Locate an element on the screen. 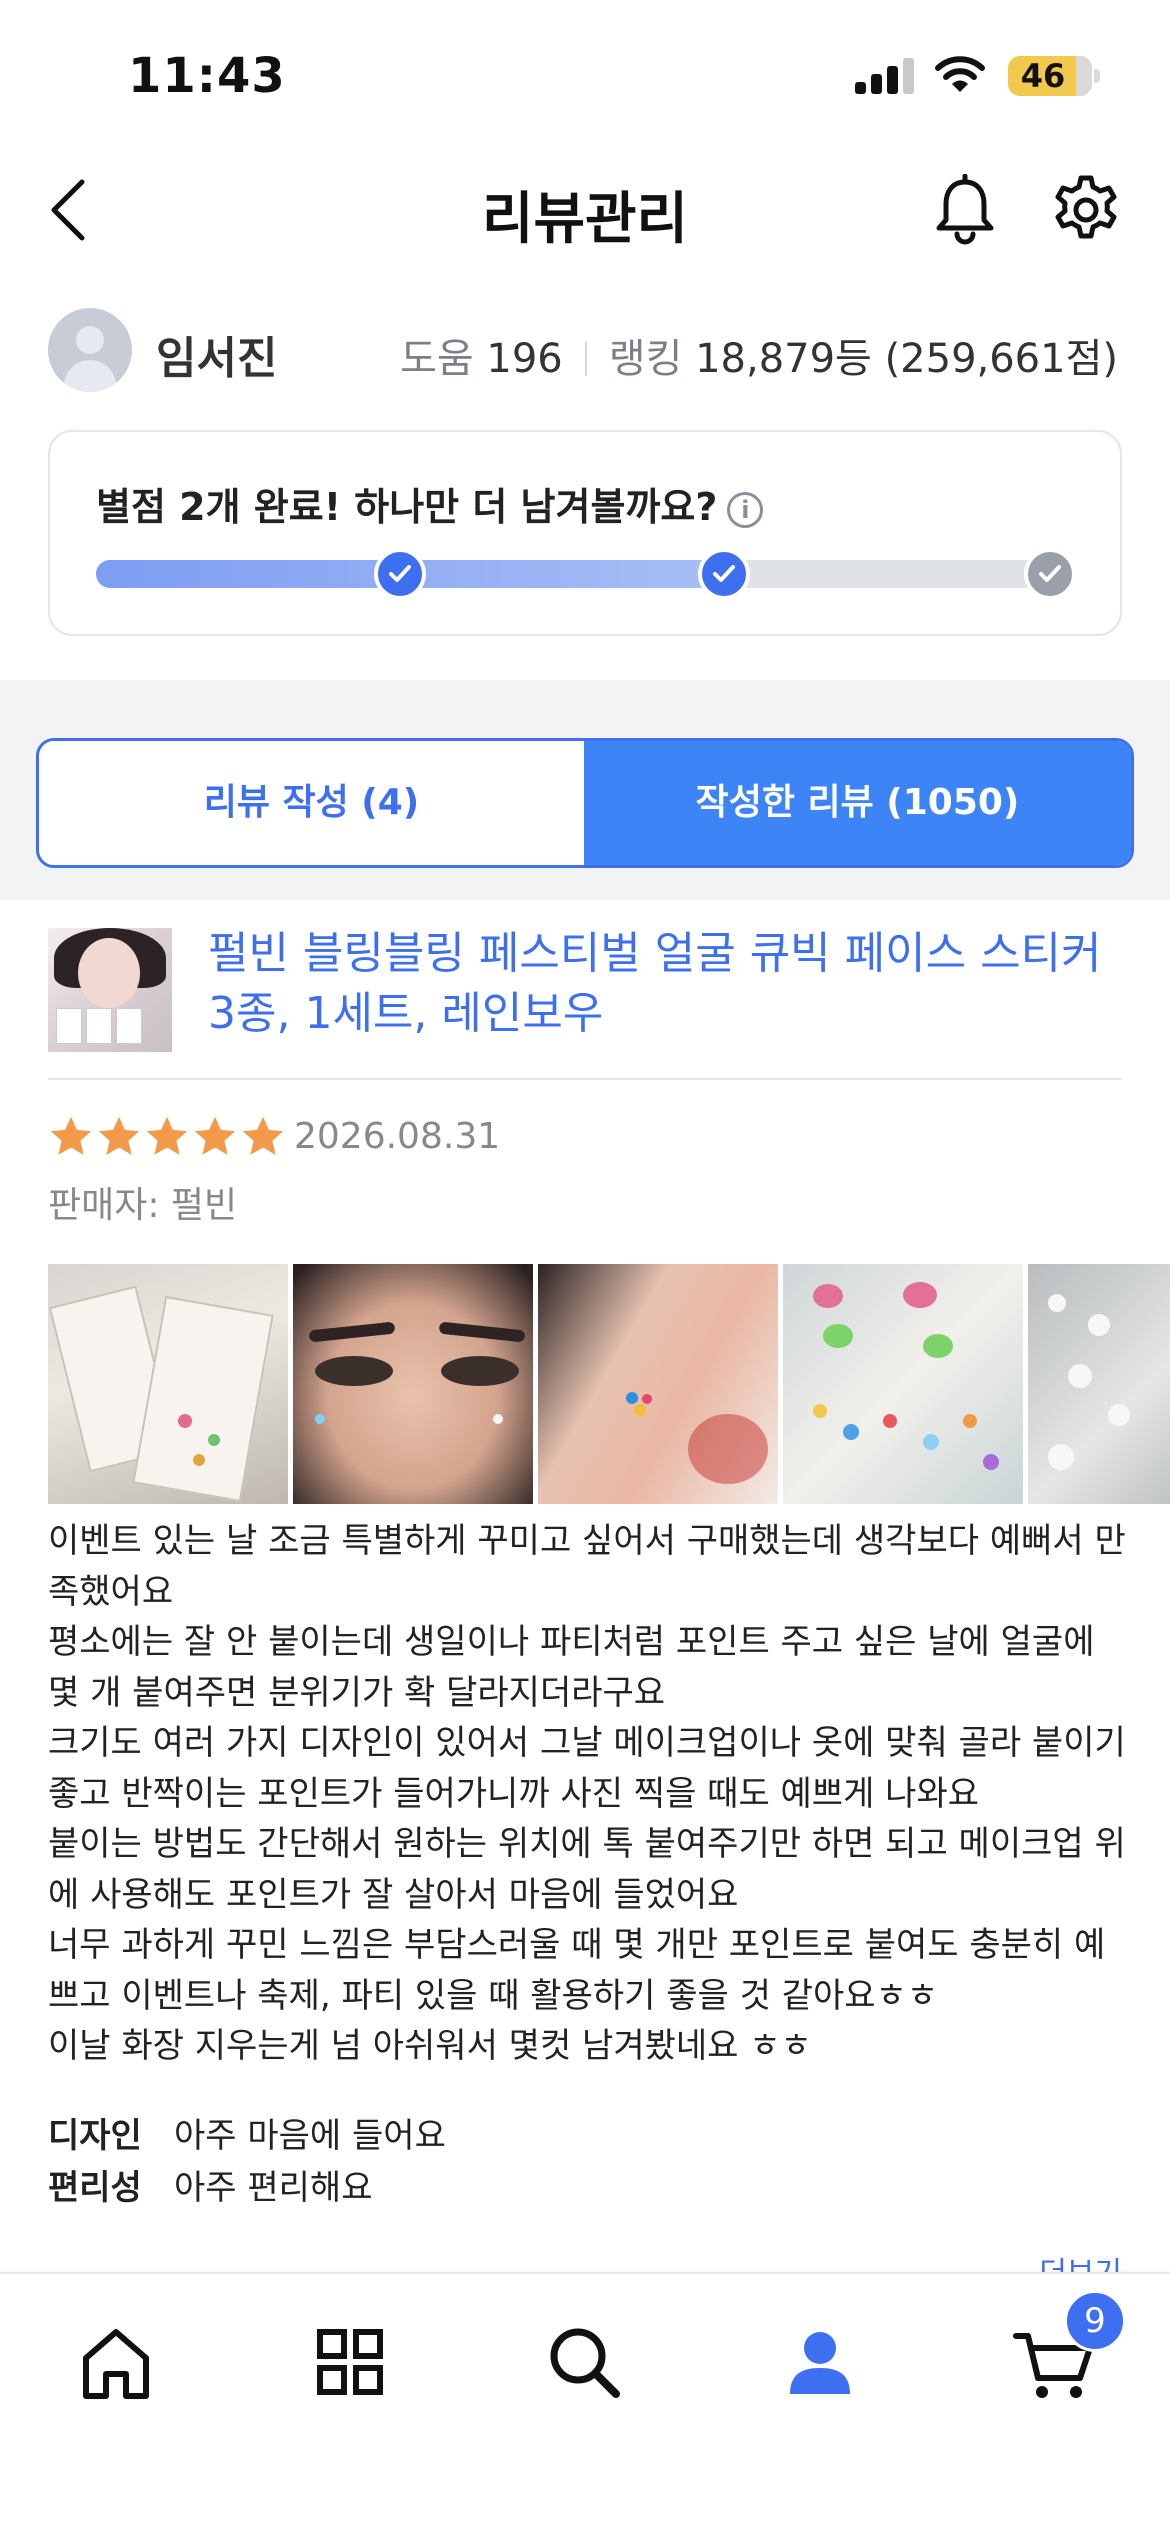  attribute-value: 아주 마음에 들어요 is located at coordinates (310, 2136).